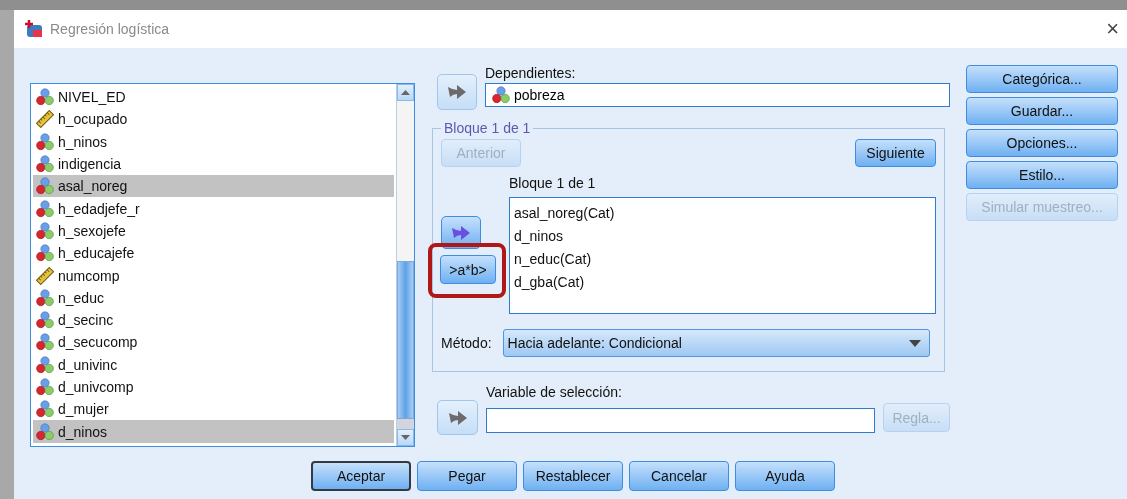  Describe the element at coordinates (405, 340) in the screenshot. I see `scroll-thumb` at that location.